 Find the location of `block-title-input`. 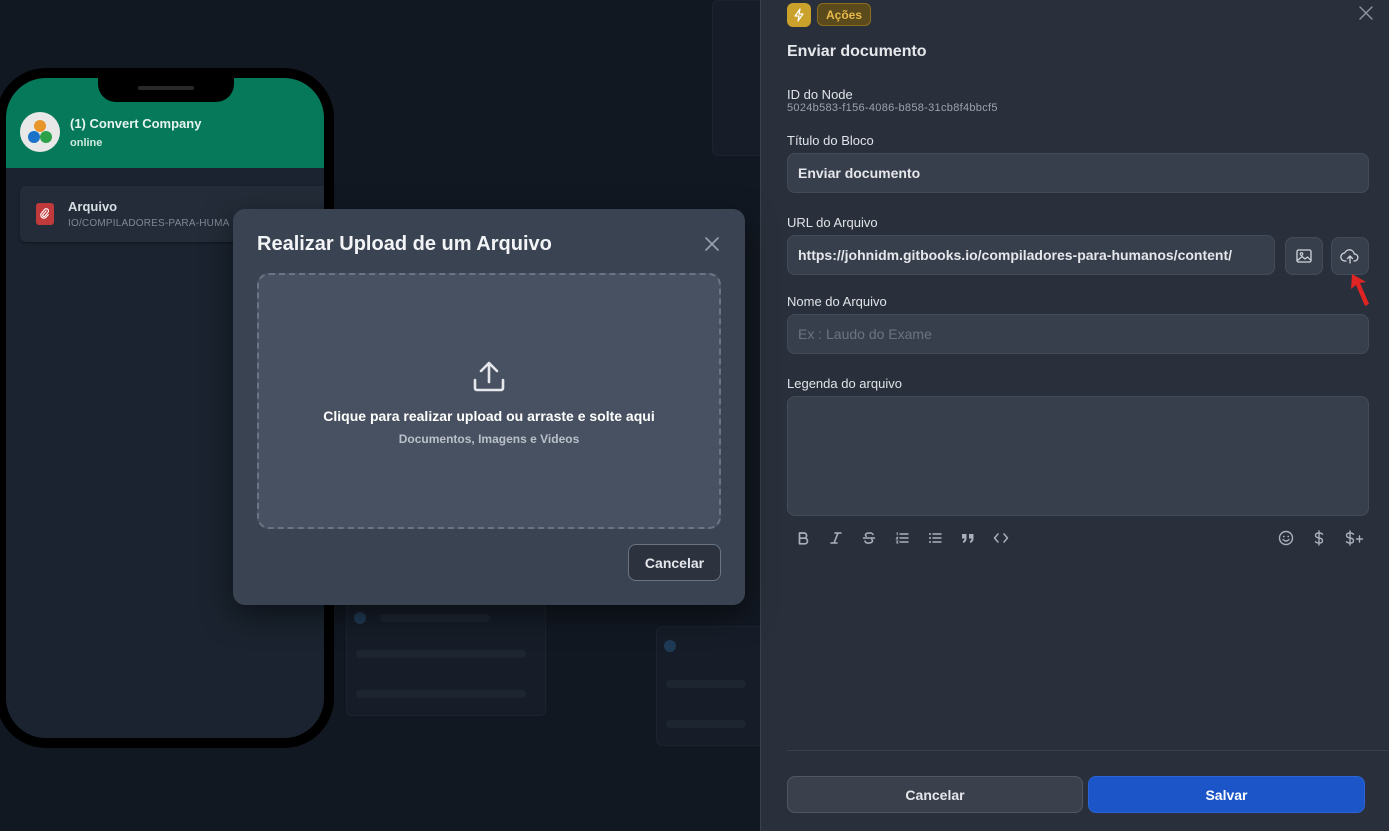

block-title-input is located at coordinates (1078, 173).